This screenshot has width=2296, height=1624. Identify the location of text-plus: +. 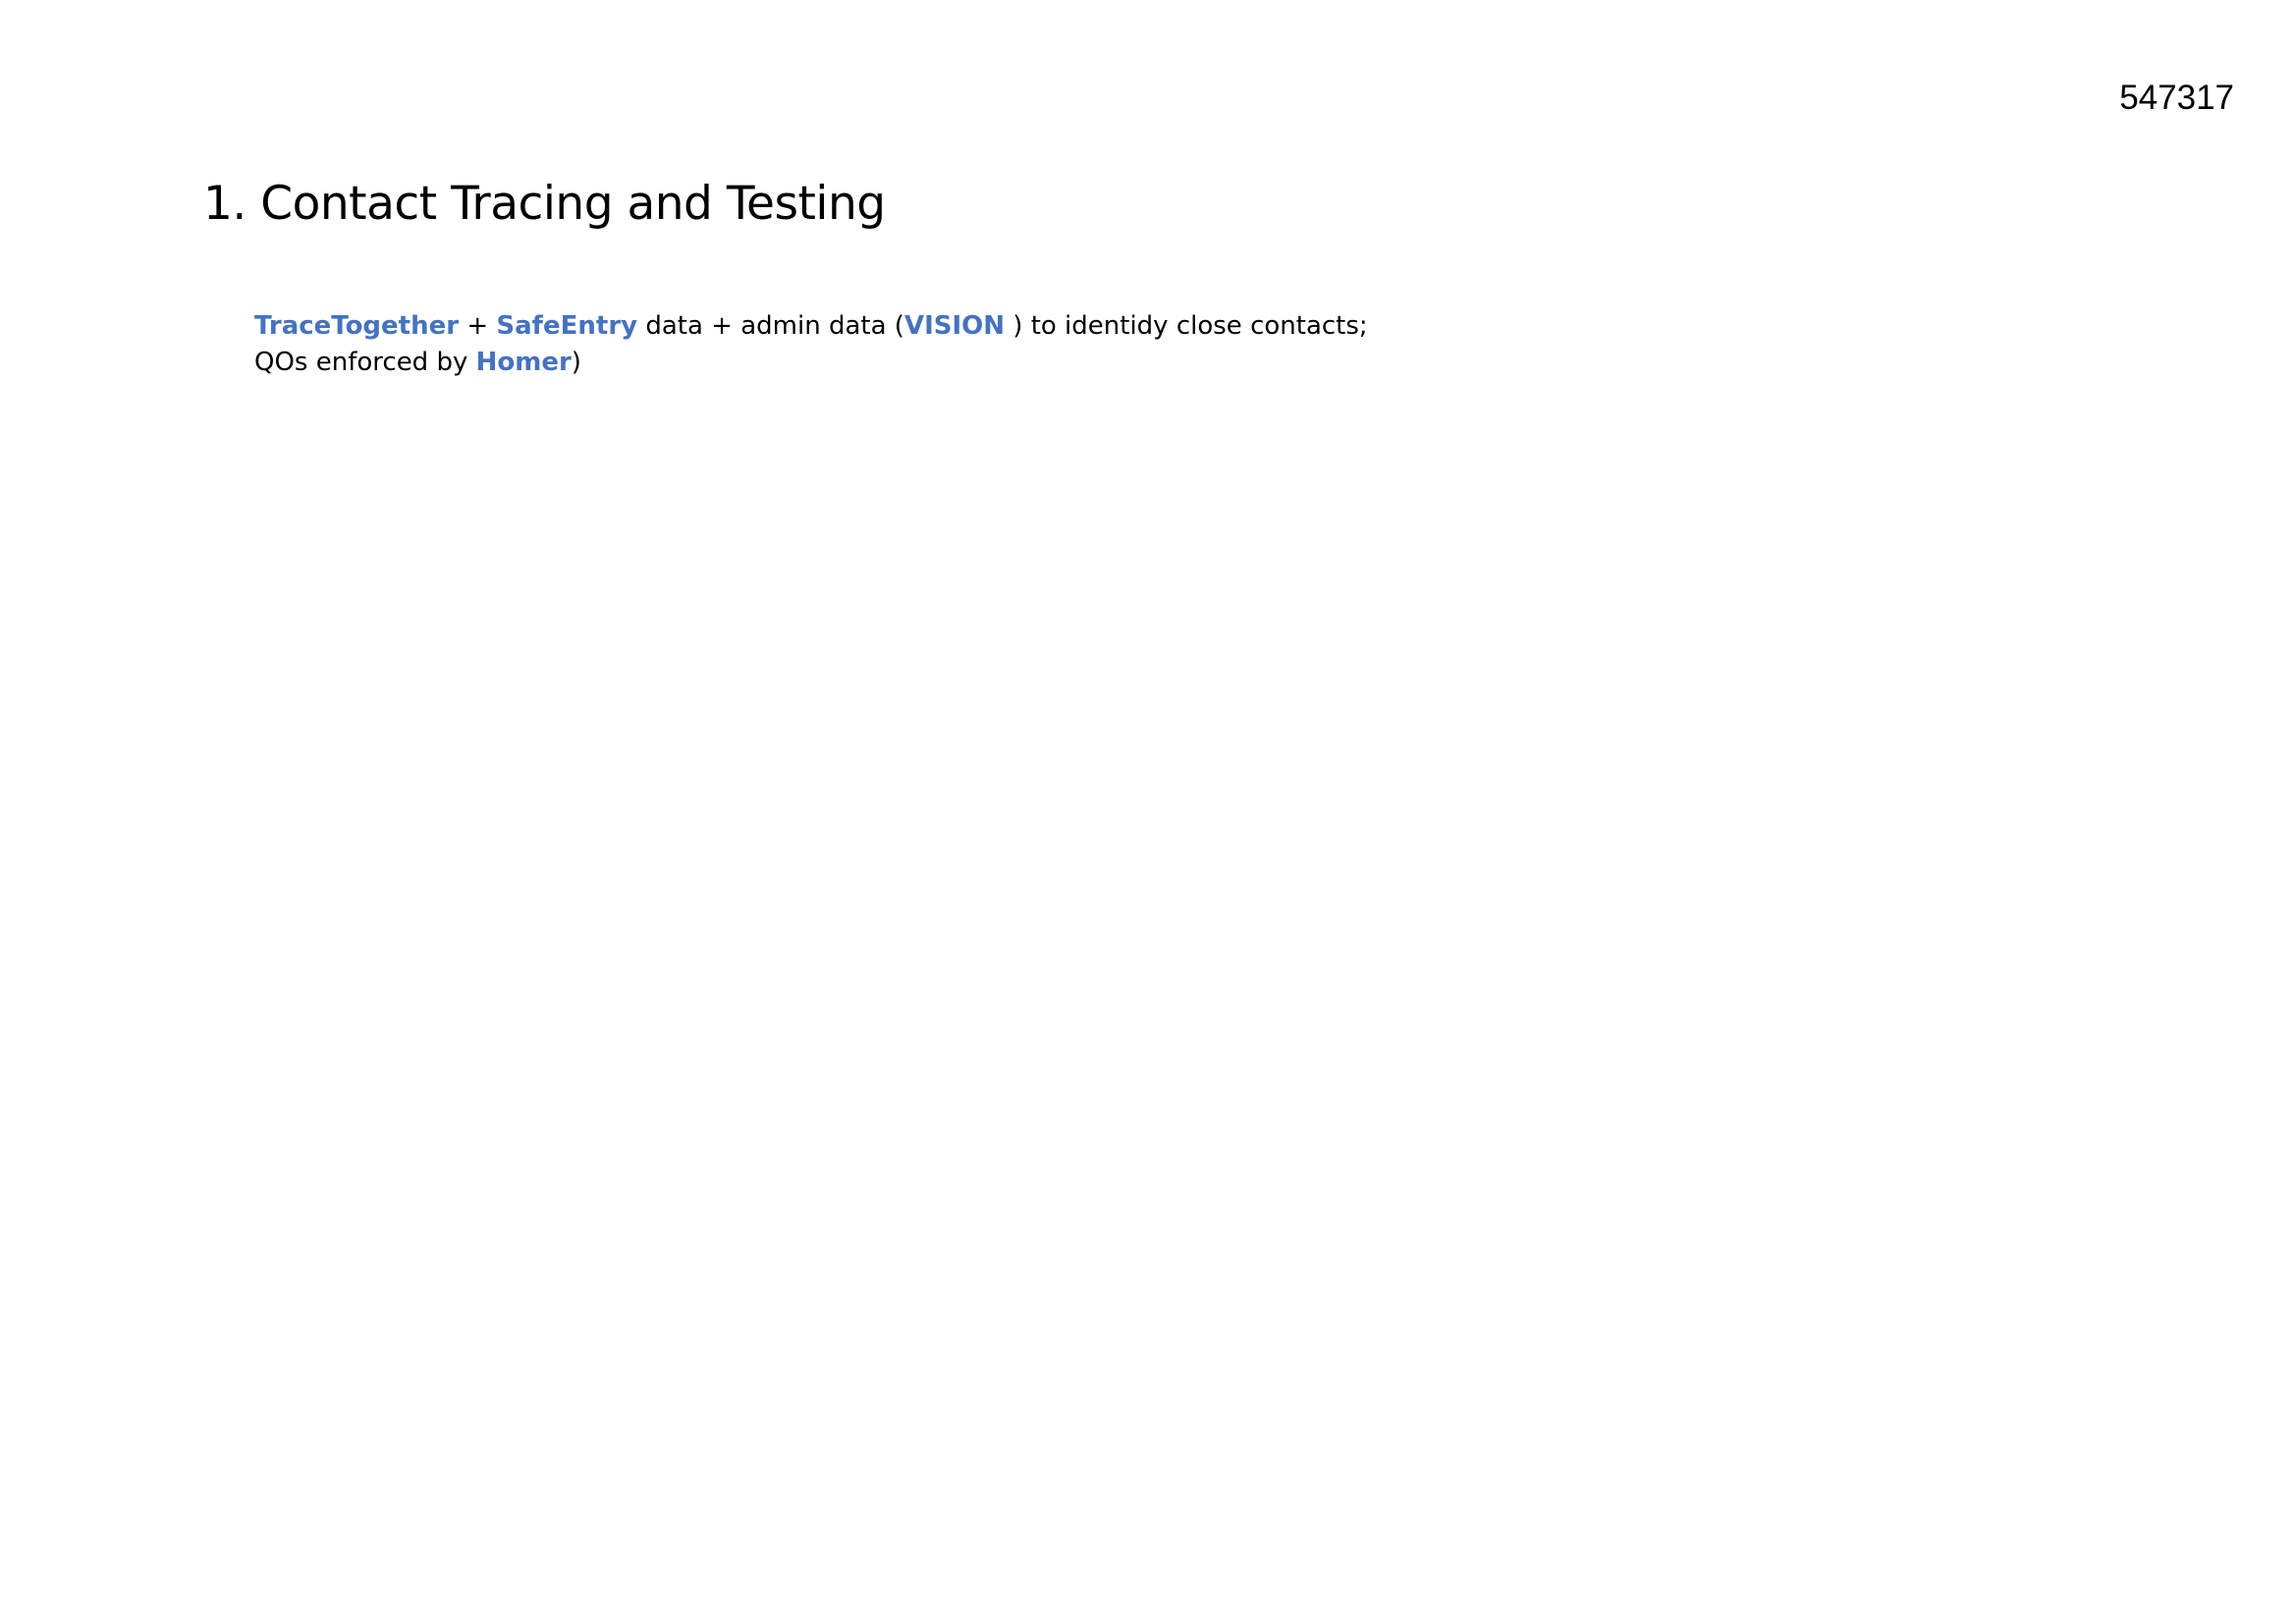
(478, 326).